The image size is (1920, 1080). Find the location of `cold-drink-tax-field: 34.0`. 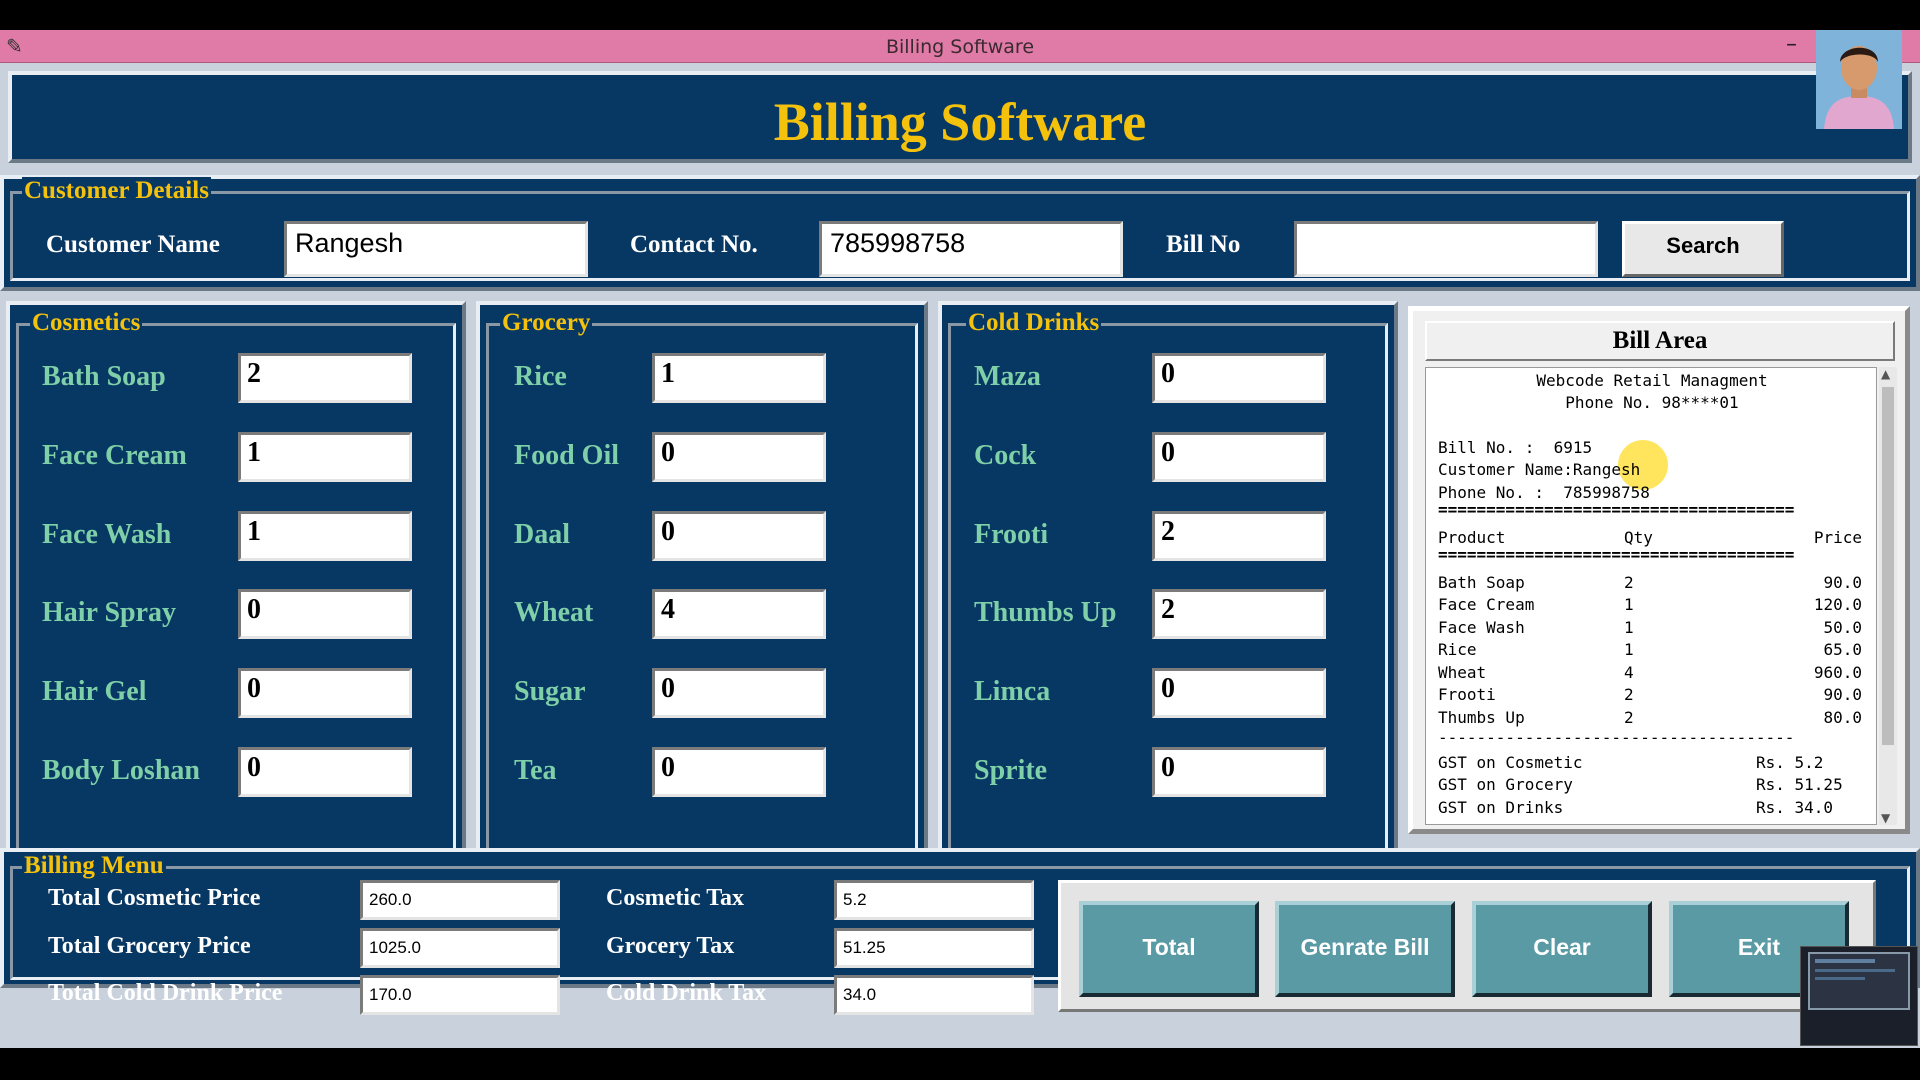

cold-drink-tax-field: 34.0 is located at coordinates (934, 995).